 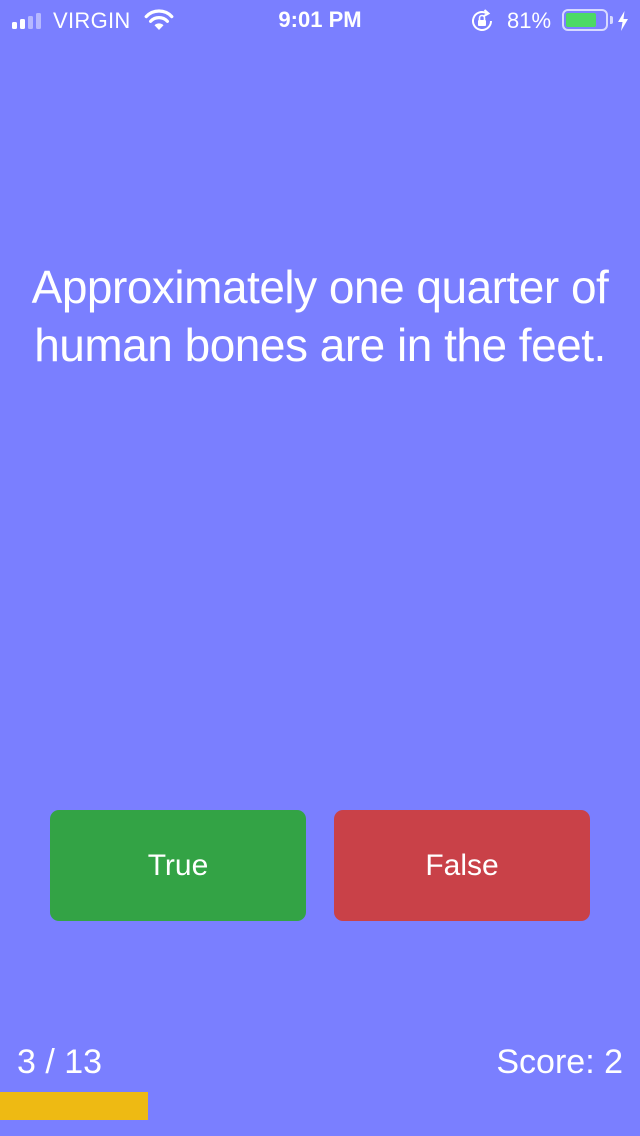 I want to click on charging-bolt-icon, so click(x=623, y=21).